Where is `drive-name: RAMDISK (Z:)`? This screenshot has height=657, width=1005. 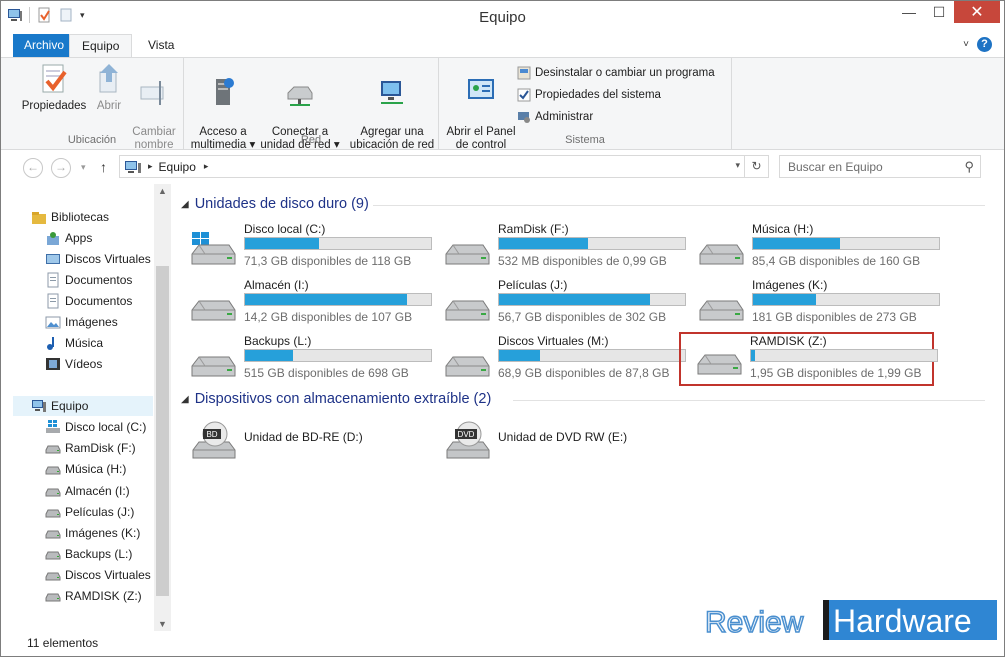 drive-name: RAMDISK (Z:) is located at coordinates (788, 341).